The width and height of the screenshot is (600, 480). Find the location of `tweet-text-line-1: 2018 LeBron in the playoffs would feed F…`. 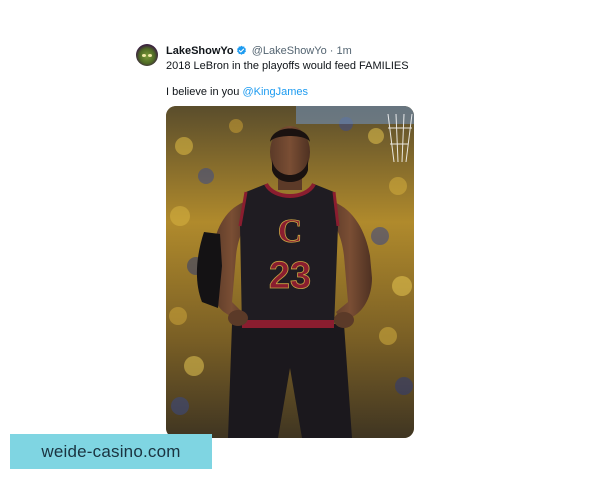

tweet-text-line-1: 2018 LeBron in the playoffs would feed F… is located at coordinates (287, 66).